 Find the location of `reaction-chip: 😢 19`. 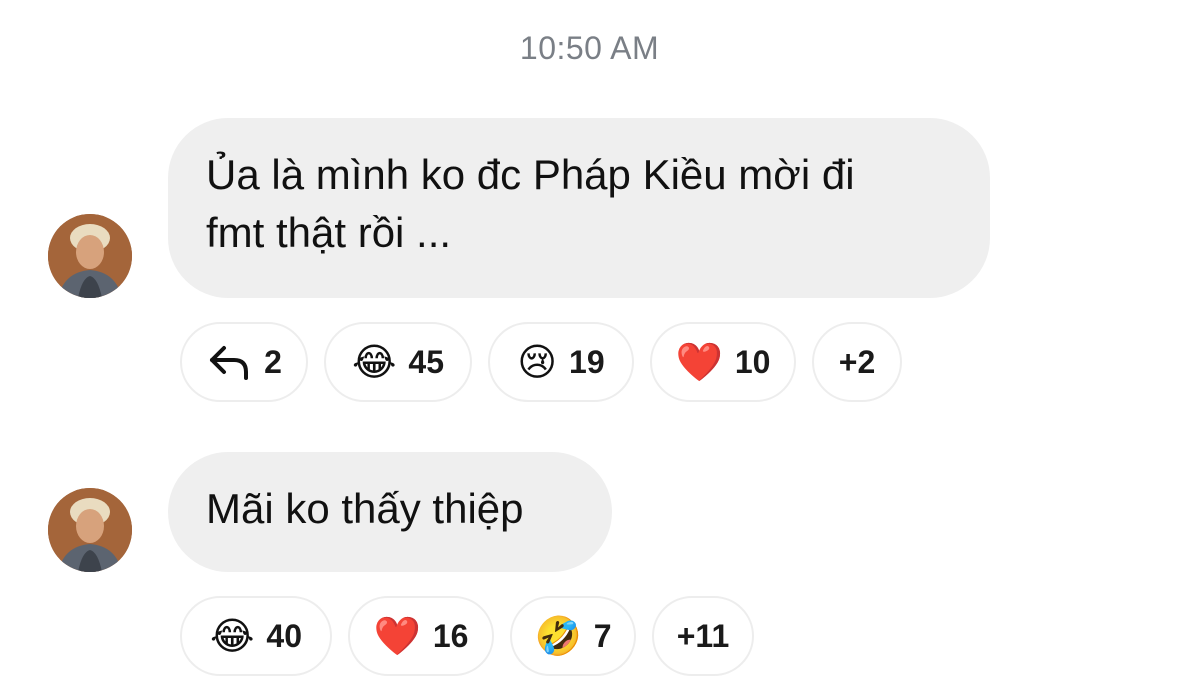

reaction-chip: 😢 19 is located at coordinates (561, 362).